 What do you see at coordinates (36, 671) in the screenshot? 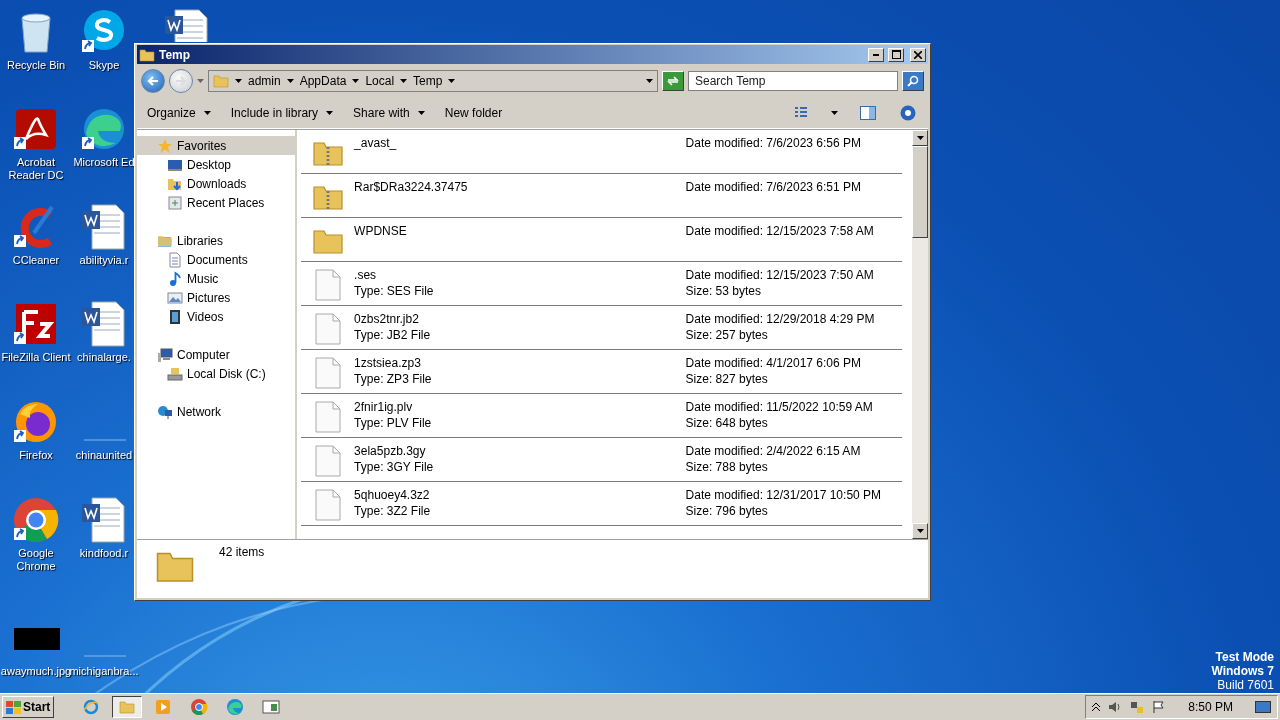
I see `desktop-icon-label: awaymuch.jpg` at bounding box center [36, 671].